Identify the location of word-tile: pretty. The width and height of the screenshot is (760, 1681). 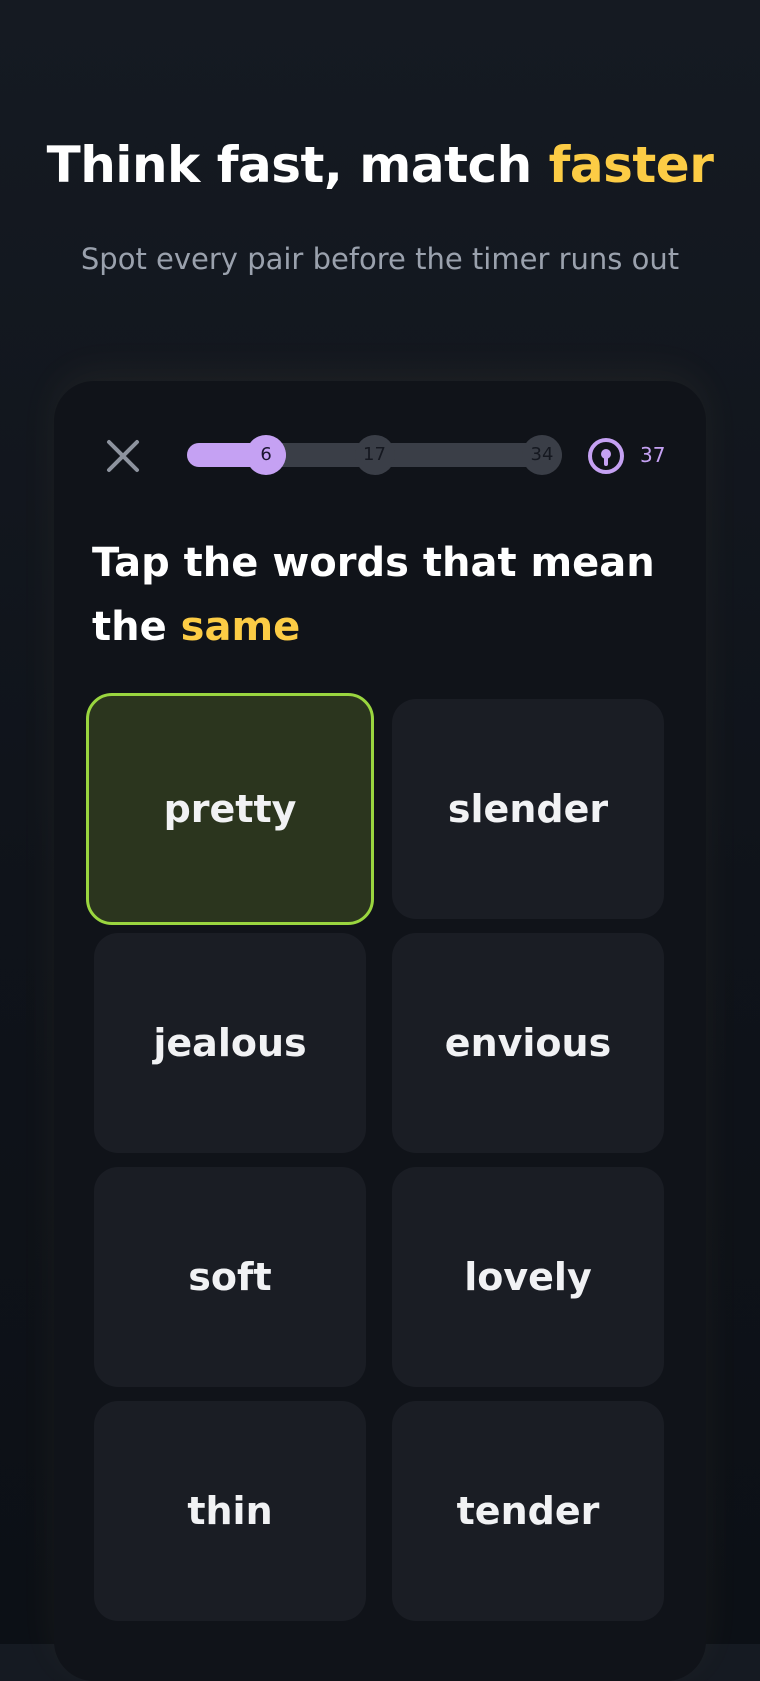
(230, 809).